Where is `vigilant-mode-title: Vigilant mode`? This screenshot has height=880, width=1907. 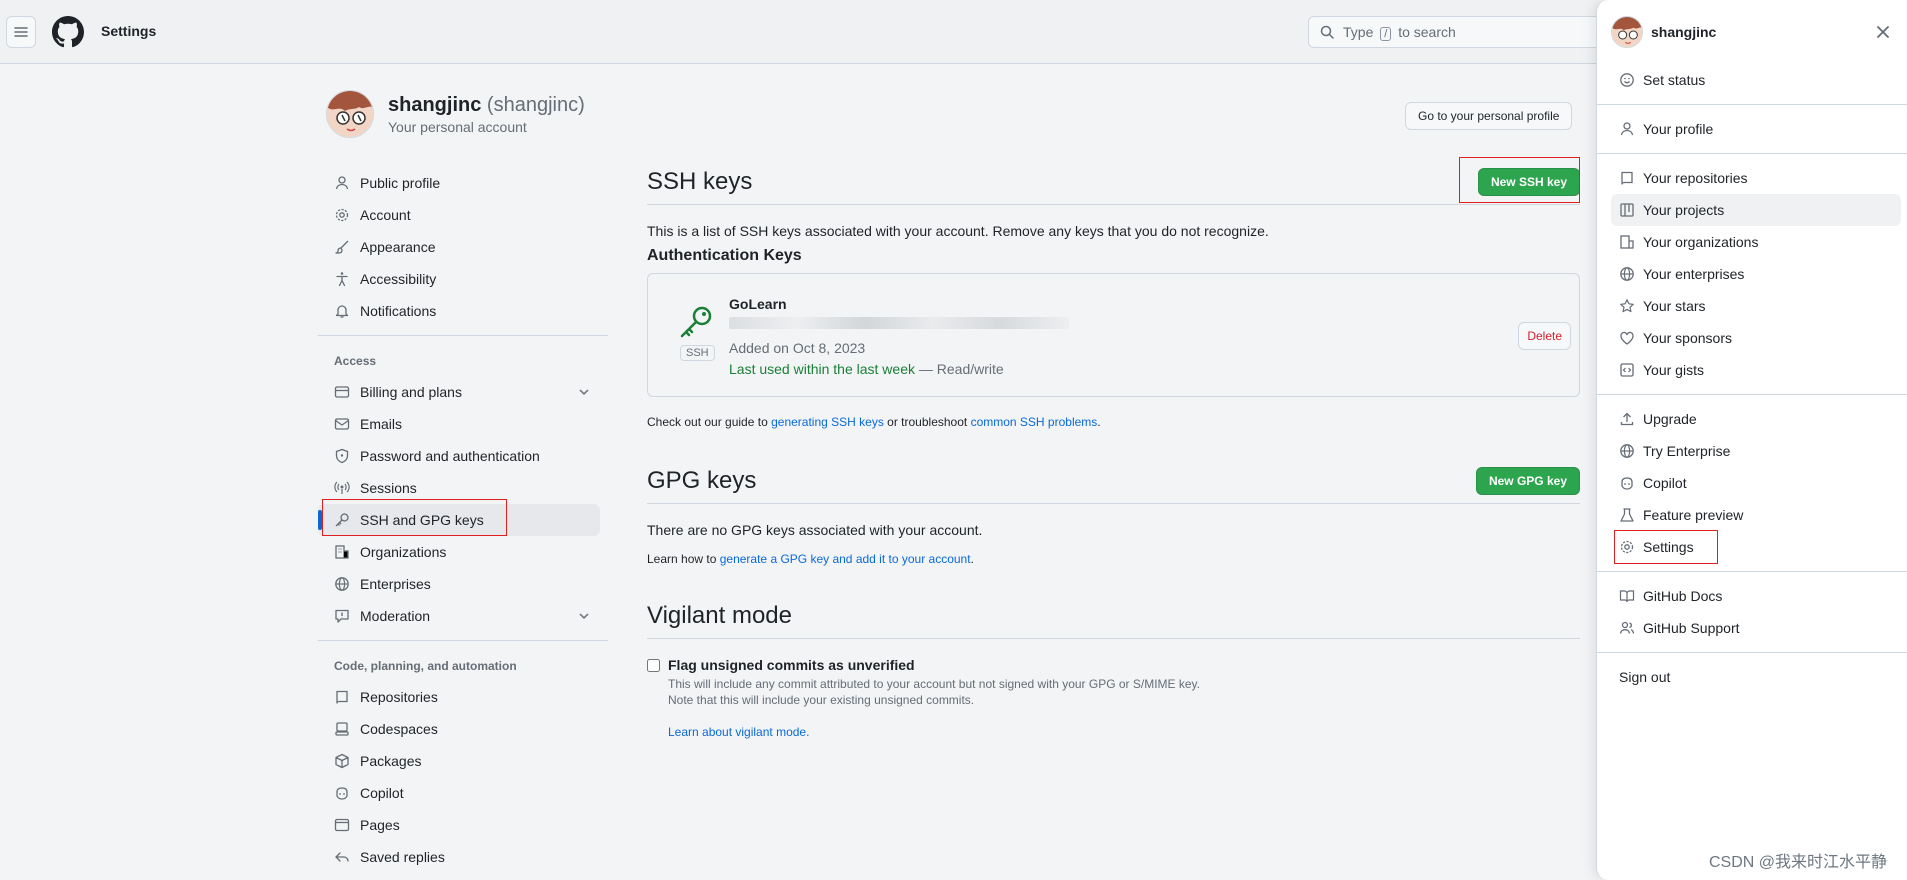
vigilant-mode-title: Vigilant mode is located at coordinates (719, 615).